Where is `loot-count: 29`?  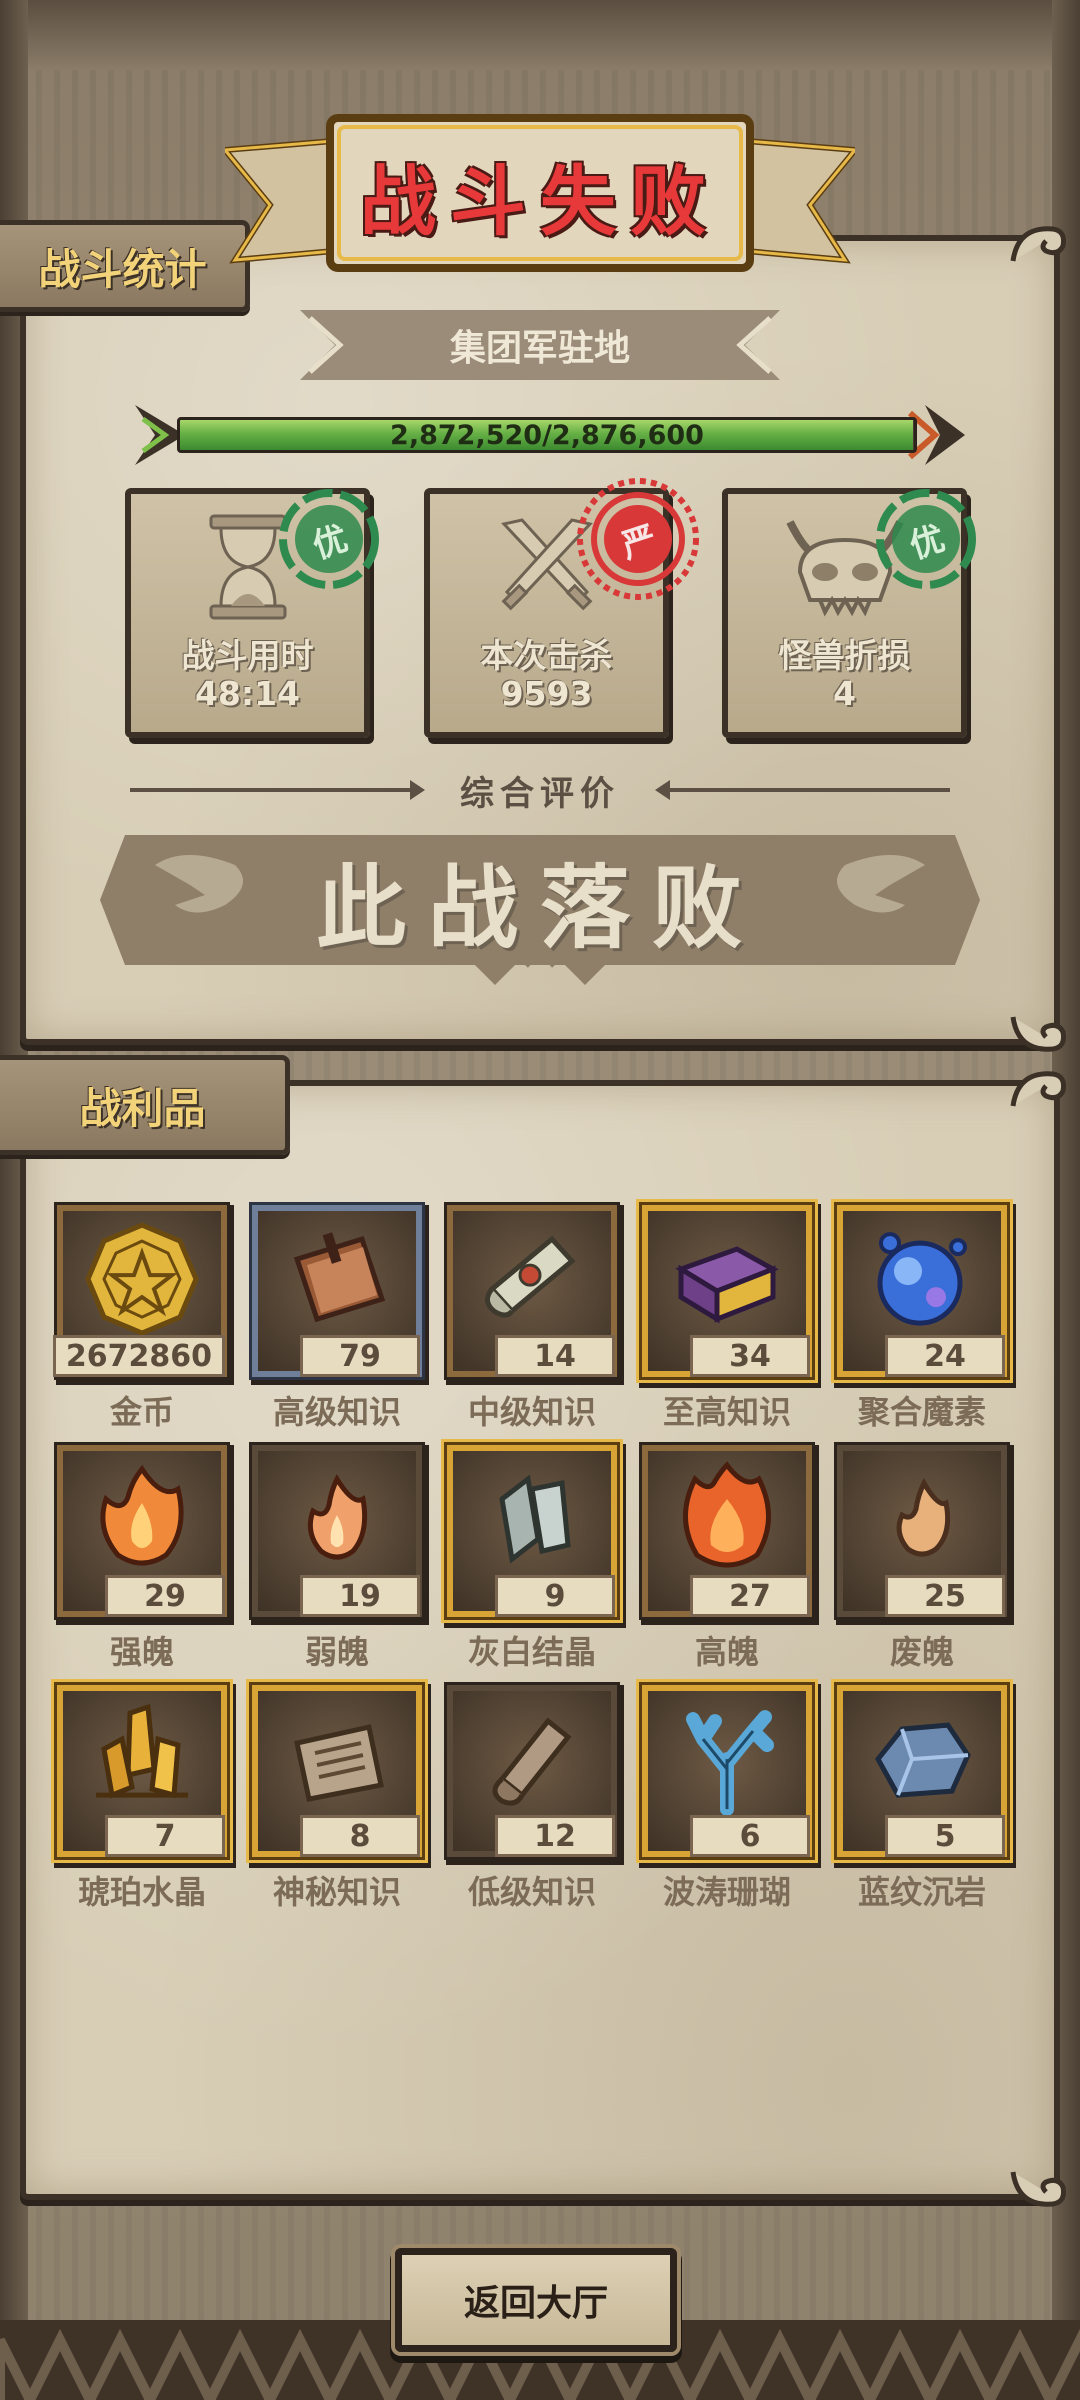 loot-count: 29 is located at coordinates (165, 1596).